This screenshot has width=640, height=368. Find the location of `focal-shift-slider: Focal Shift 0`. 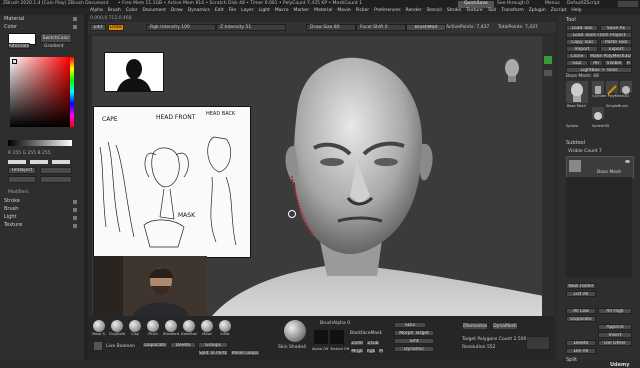

focal-shift-slider: Focal Shift 0 is located at coordinates (381, 27).